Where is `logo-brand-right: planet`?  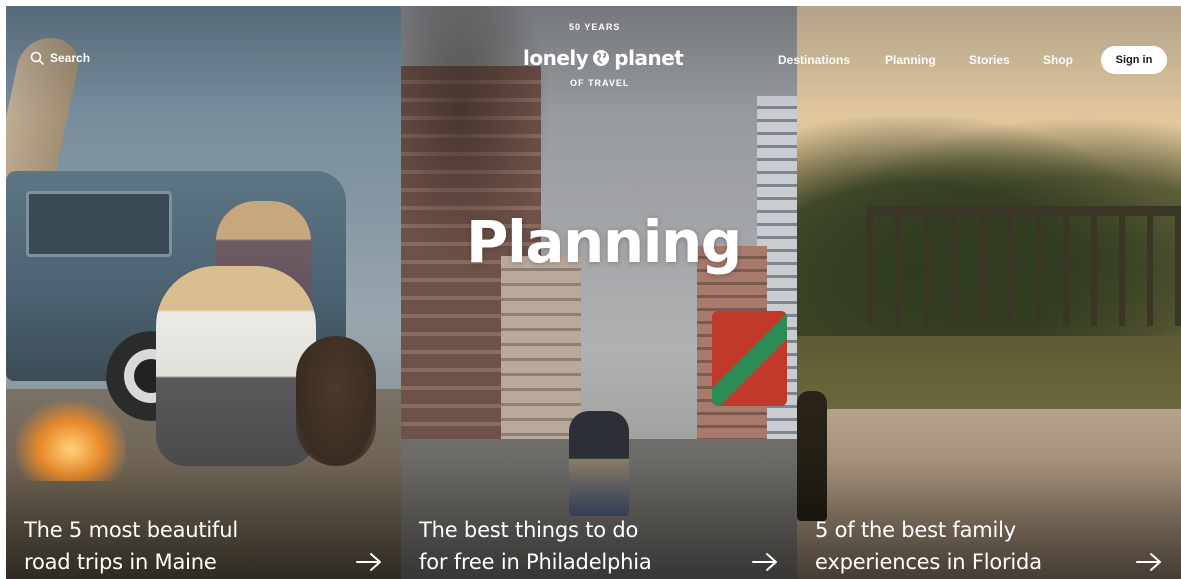
logo-brand-right: planet is located at coordinates (649, 58).